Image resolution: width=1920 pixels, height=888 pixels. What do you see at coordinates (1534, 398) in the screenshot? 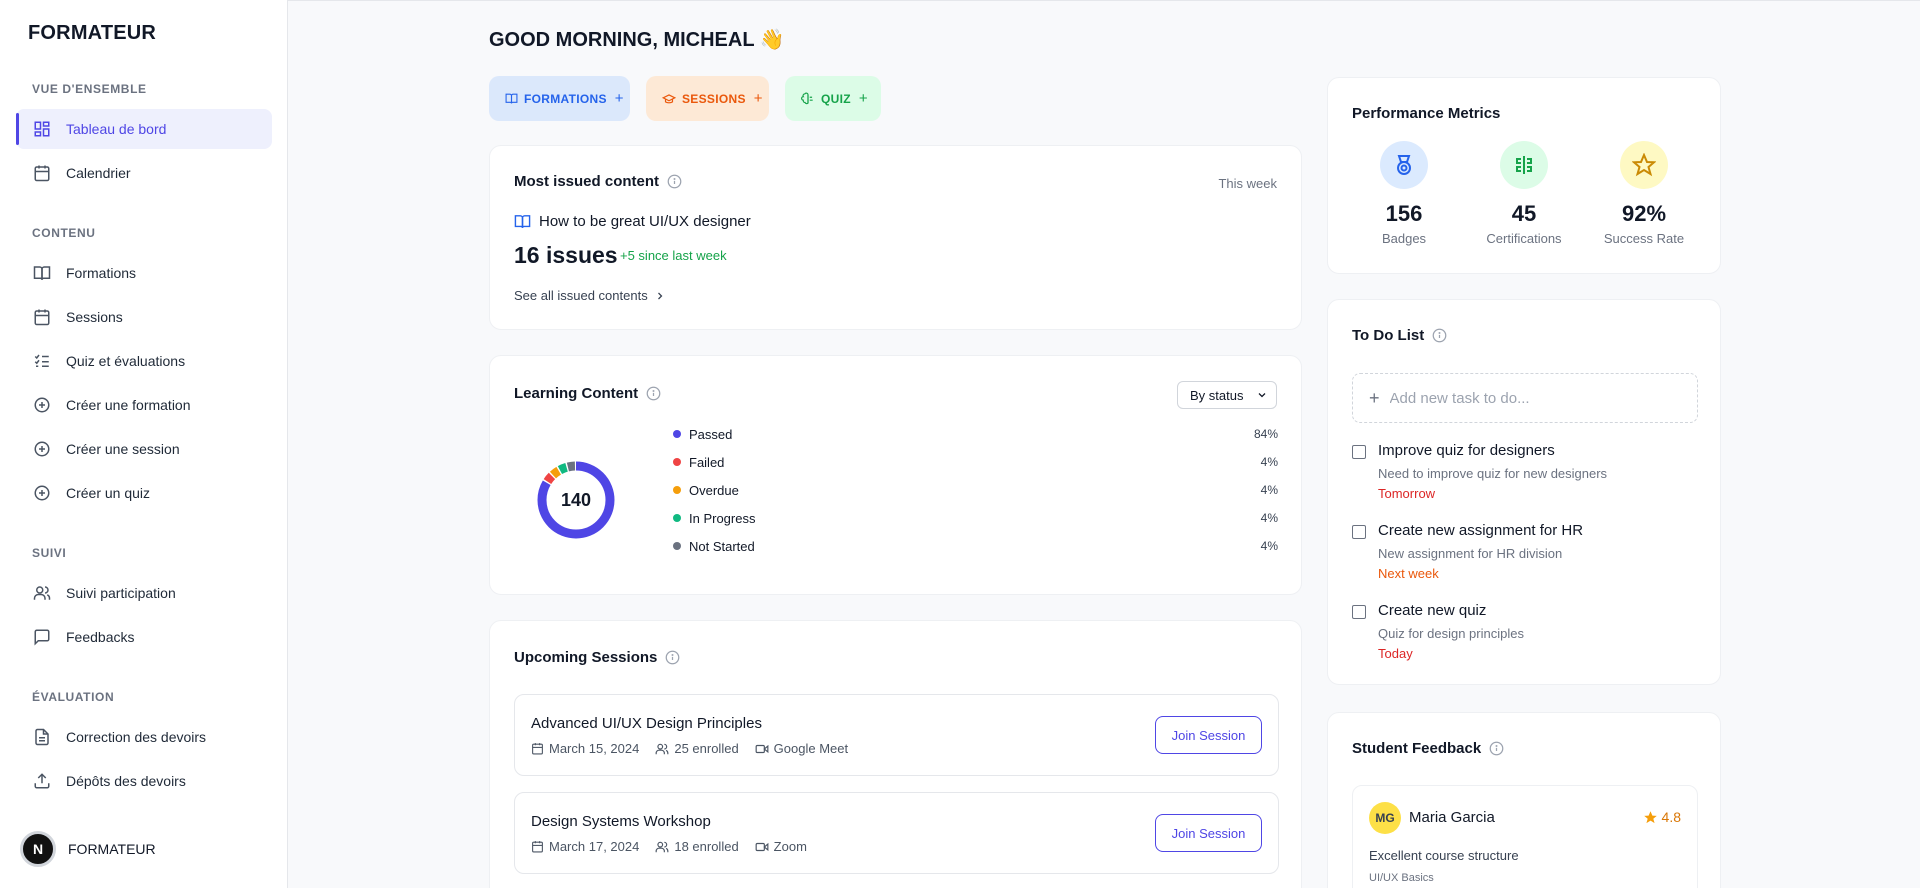
I see `new-task-input` at bounding box center [1534, 398].